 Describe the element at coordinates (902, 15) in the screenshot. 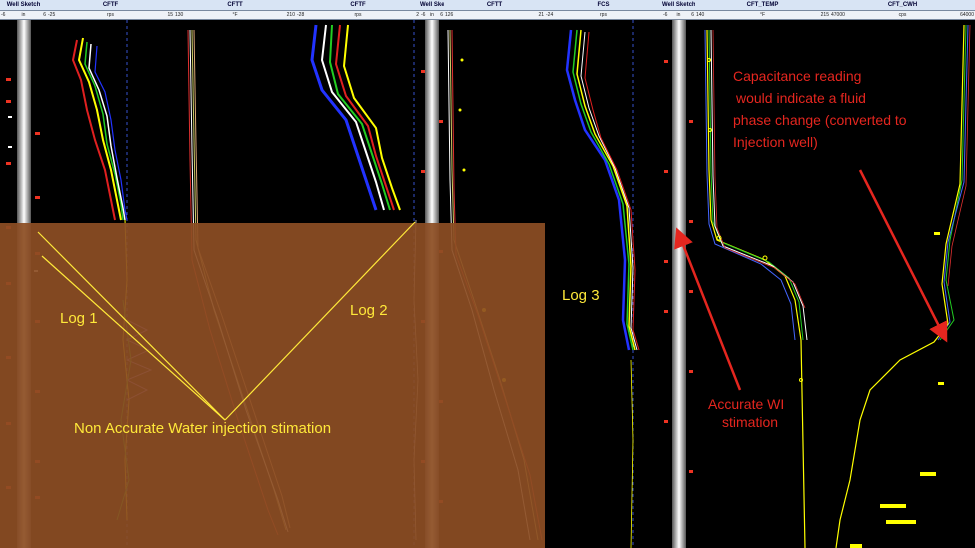

I see `track-scale: 47000 cps 64000` at that location.